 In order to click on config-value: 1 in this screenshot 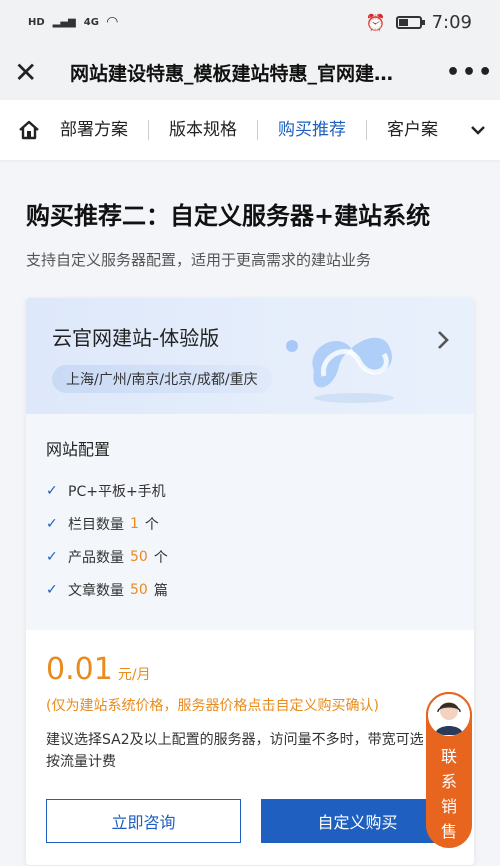, I will do `click(134, 523)`.